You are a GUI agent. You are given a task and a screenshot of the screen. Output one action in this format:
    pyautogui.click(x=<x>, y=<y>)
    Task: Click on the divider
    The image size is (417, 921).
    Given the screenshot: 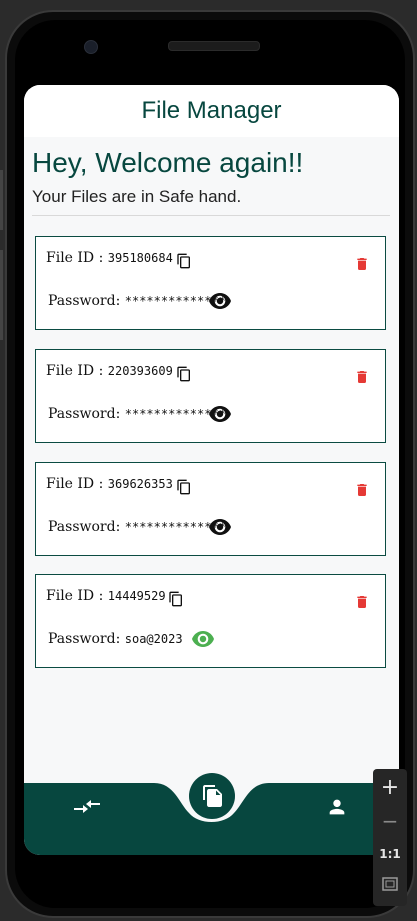 What is the action you would take?
    pyautogui.click(x=211, y=215)
    